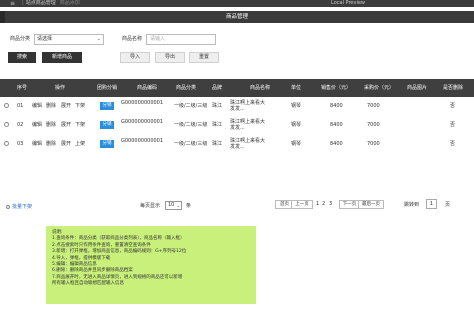 The image size is (474, 311). What do you see at coordinates (158, 39) in the screenshot?
I see `name-input-placeholder: 请输入` at bounding box center [158, 39].